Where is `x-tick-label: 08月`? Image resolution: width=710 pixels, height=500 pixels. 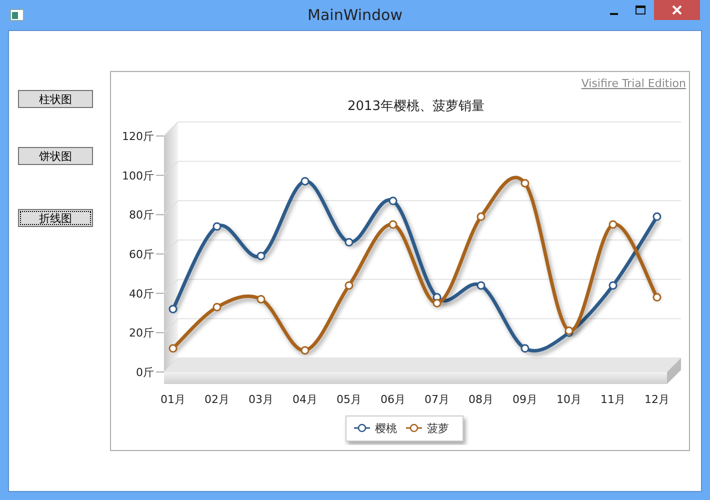 x-tick-label: 08月 is located at coordinates (481, 399).